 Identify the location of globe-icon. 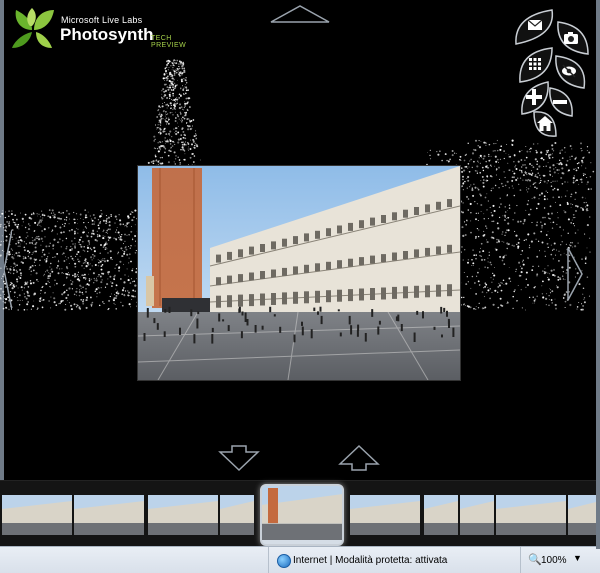
(284, 561).